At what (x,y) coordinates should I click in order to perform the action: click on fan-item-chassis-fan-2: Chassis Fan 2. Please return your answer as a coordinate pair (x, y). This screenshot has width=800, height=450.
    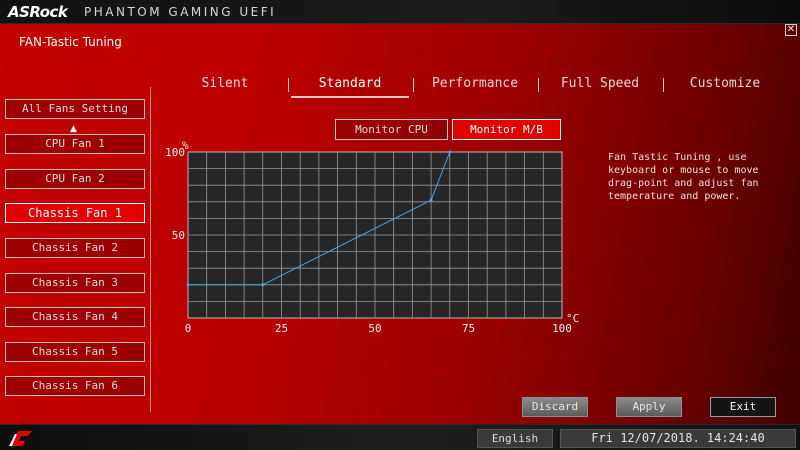
    Looking at the image, I should click on (75, 248).